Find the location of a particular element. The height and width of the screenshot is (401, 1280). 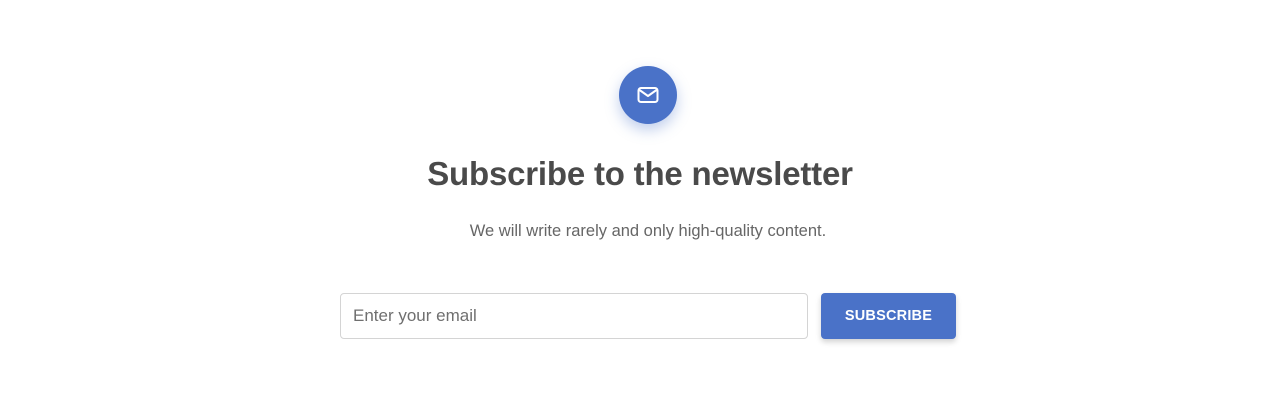

envelope-icon-badge is located at coordinates (648, 95).